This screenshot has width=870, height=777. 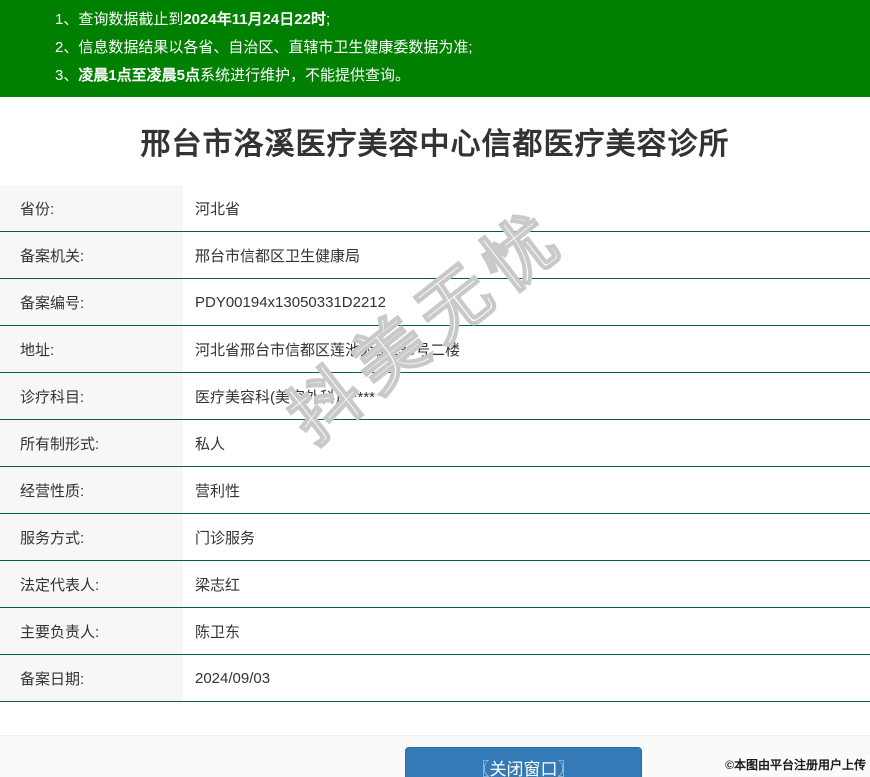 I want to click on notice-line-1: 1、查询数据截止到2024年11月24日22时;, so click(x=457, y=20).